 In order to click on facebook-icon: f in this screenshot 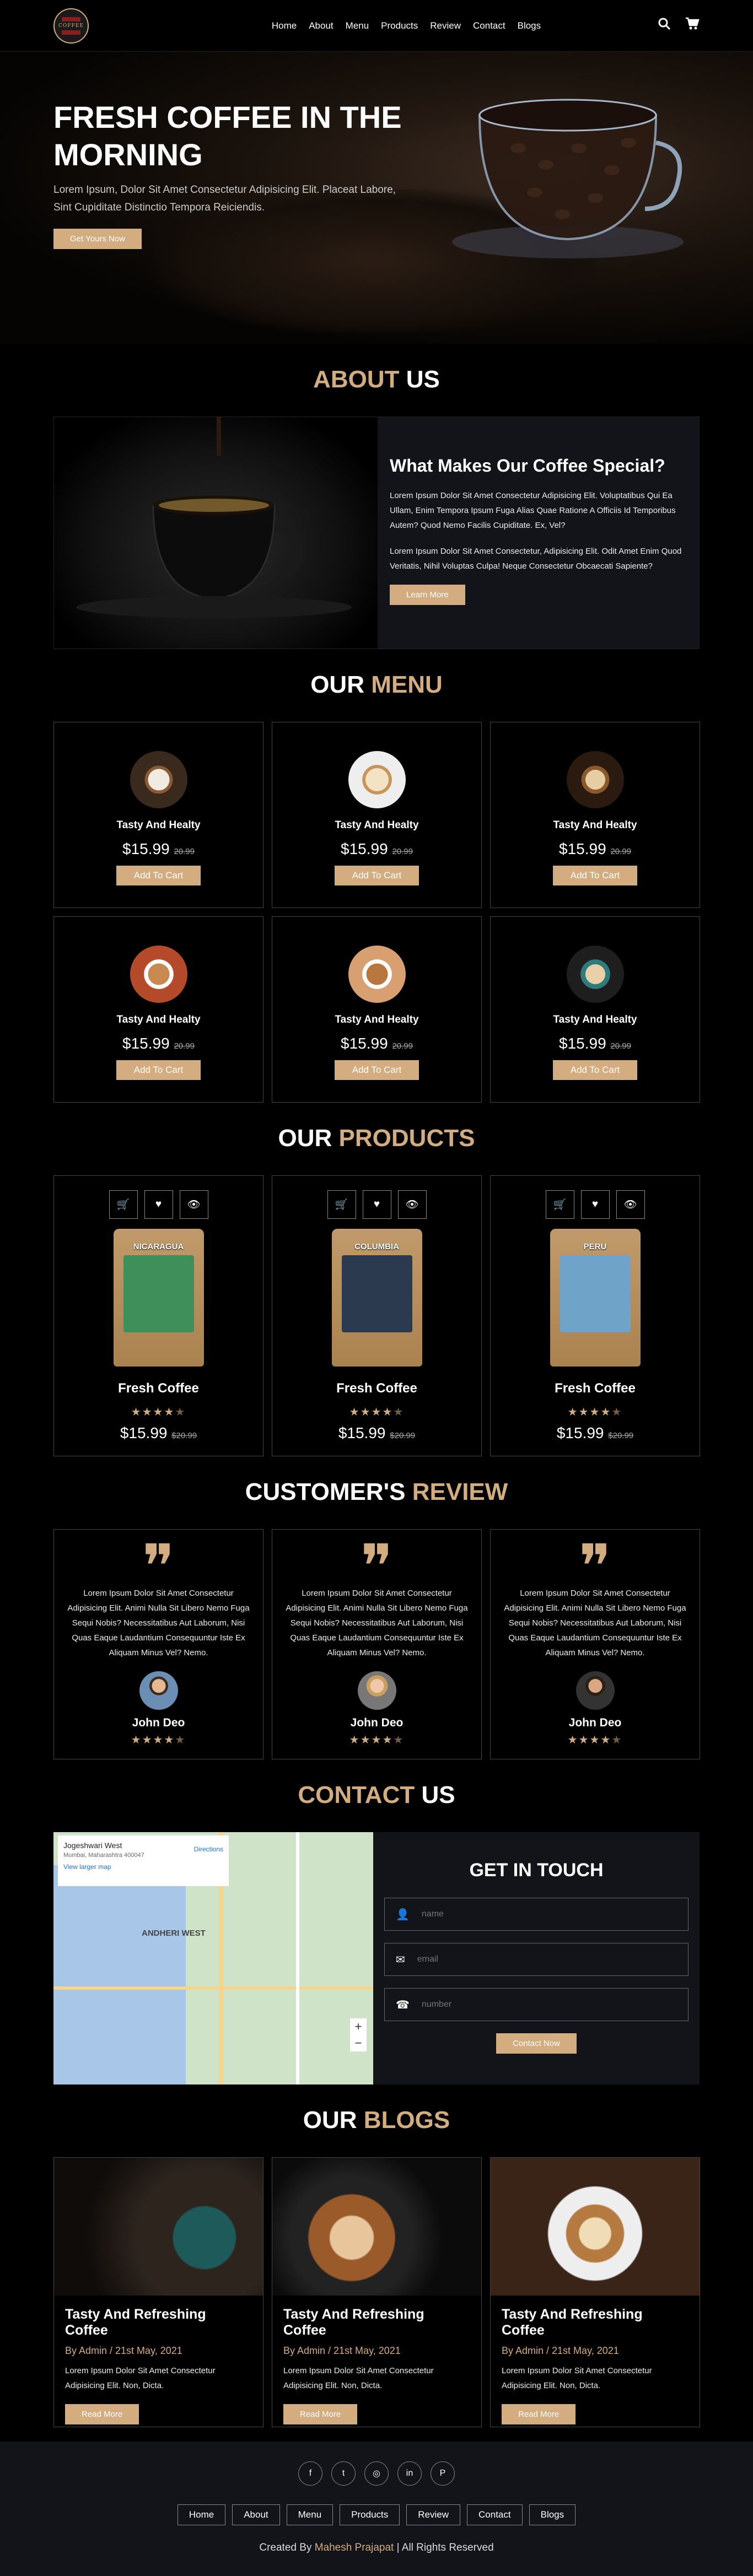, I will do `click(310, 2473)`.